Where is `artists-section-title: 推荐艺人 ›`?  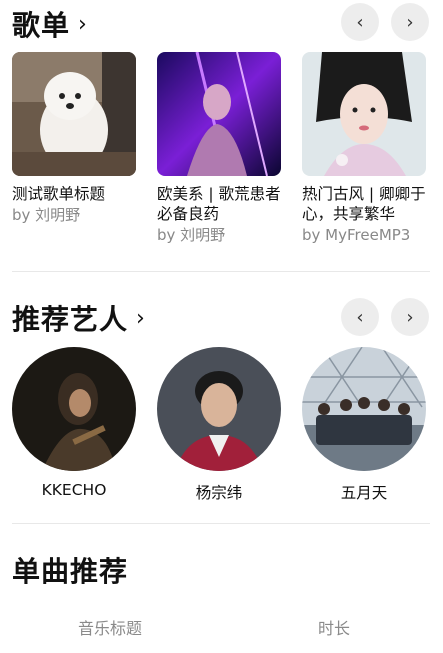 artists-section-title: 推荐艺人 › is located at coordinates (79, 318).